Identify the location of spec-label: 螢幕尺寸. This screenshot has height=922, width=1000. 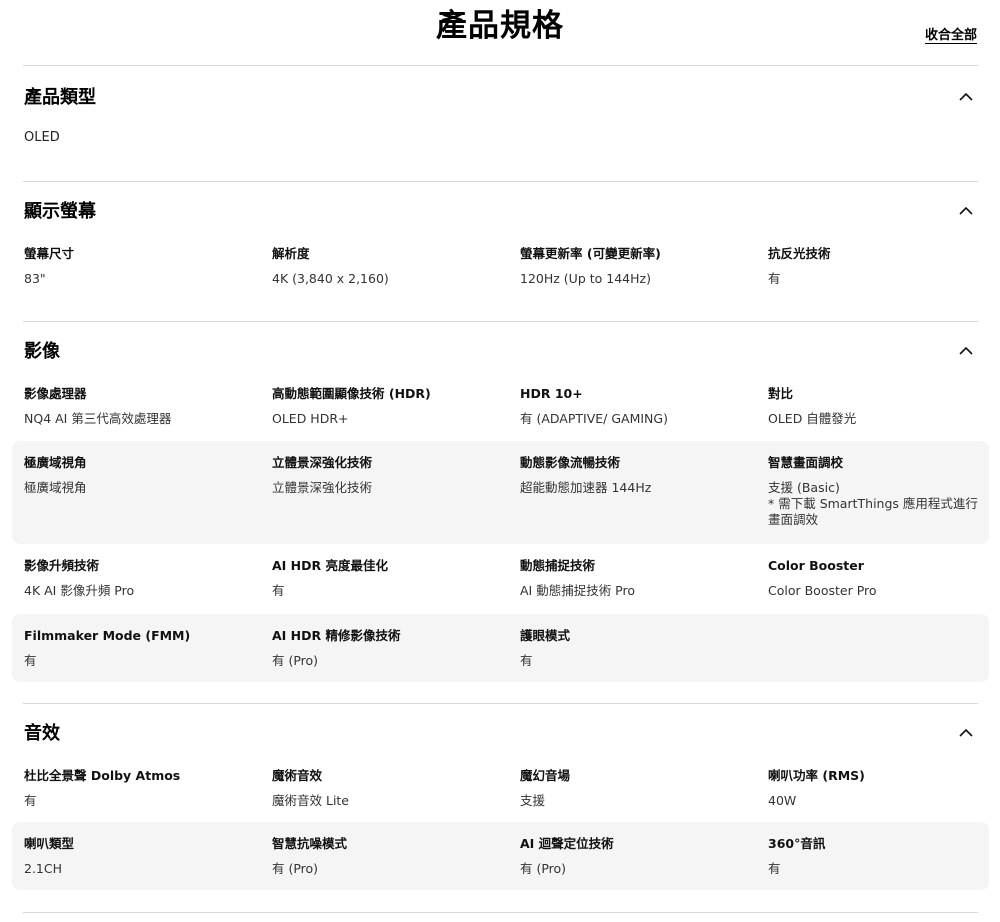
(49, 253).